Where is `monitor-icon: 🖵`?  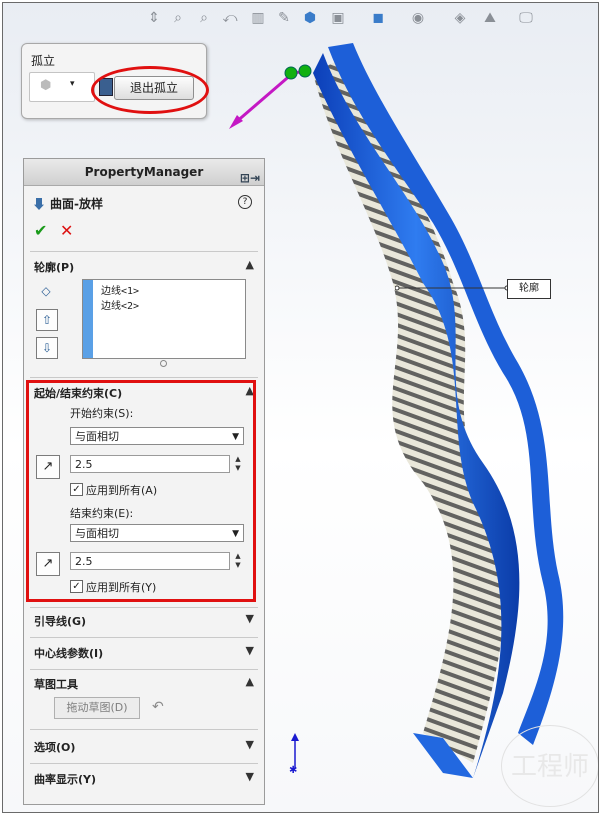
monitor-icon: 🖵 is located at coordinates (526, 18).